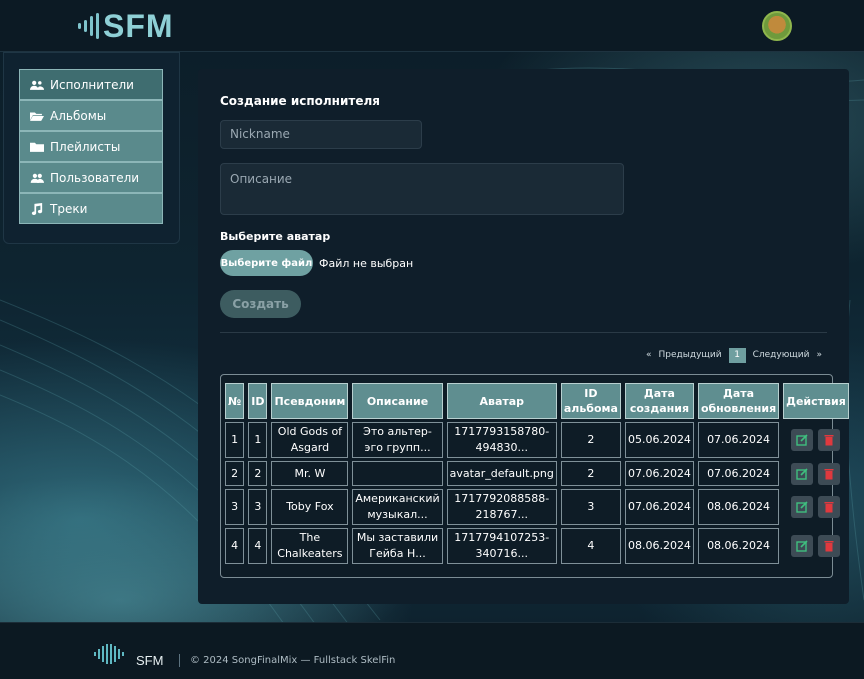 The width and height of the screenshot is (864, 679). What do you see at coordinates (310, 507) in the screenshot?
I see `cell-nickname: Toby Fox` at bounding box center [310, 507].